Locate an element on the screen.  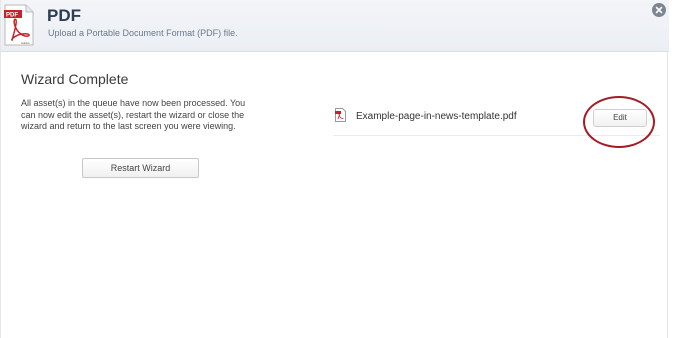
wizard-title: Wizard Complete is located at coordinates (75, 79).